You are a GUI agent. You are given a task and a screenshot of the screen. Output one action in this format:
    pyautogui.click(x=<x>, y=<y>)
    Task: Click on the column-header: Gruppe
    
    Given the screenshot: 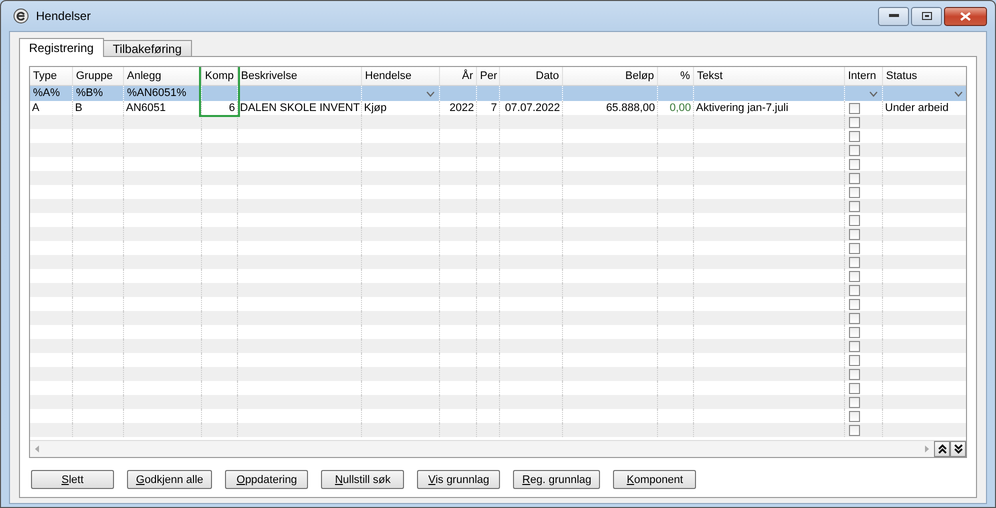 What is the action you would take?
    pyautogui.click(x=98, y=76)
    